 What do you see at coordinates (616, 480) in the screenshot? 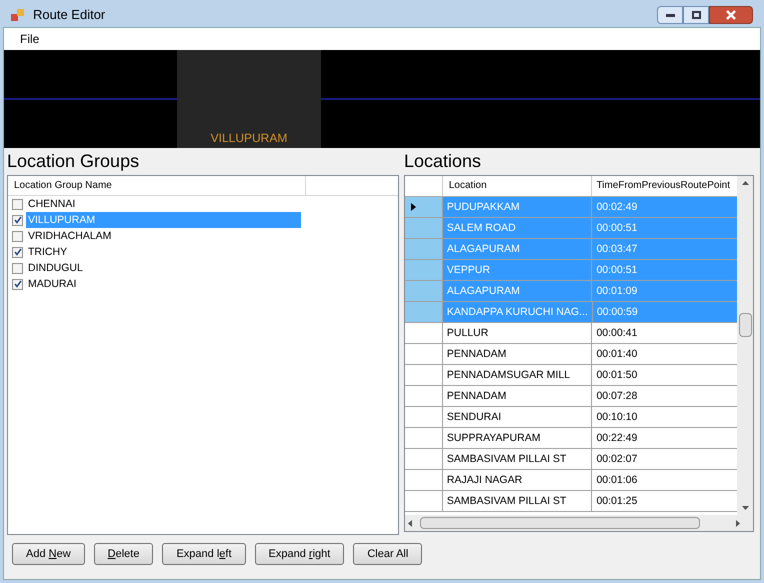
I see `table-cell-text: 00:01:06` at bounding box center [616, 480].